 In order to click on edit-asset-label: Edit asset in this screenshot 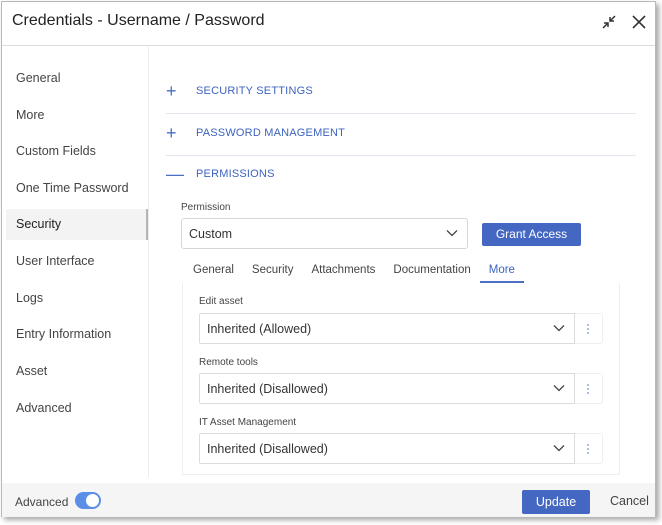, I will do `click(221, 301)`.